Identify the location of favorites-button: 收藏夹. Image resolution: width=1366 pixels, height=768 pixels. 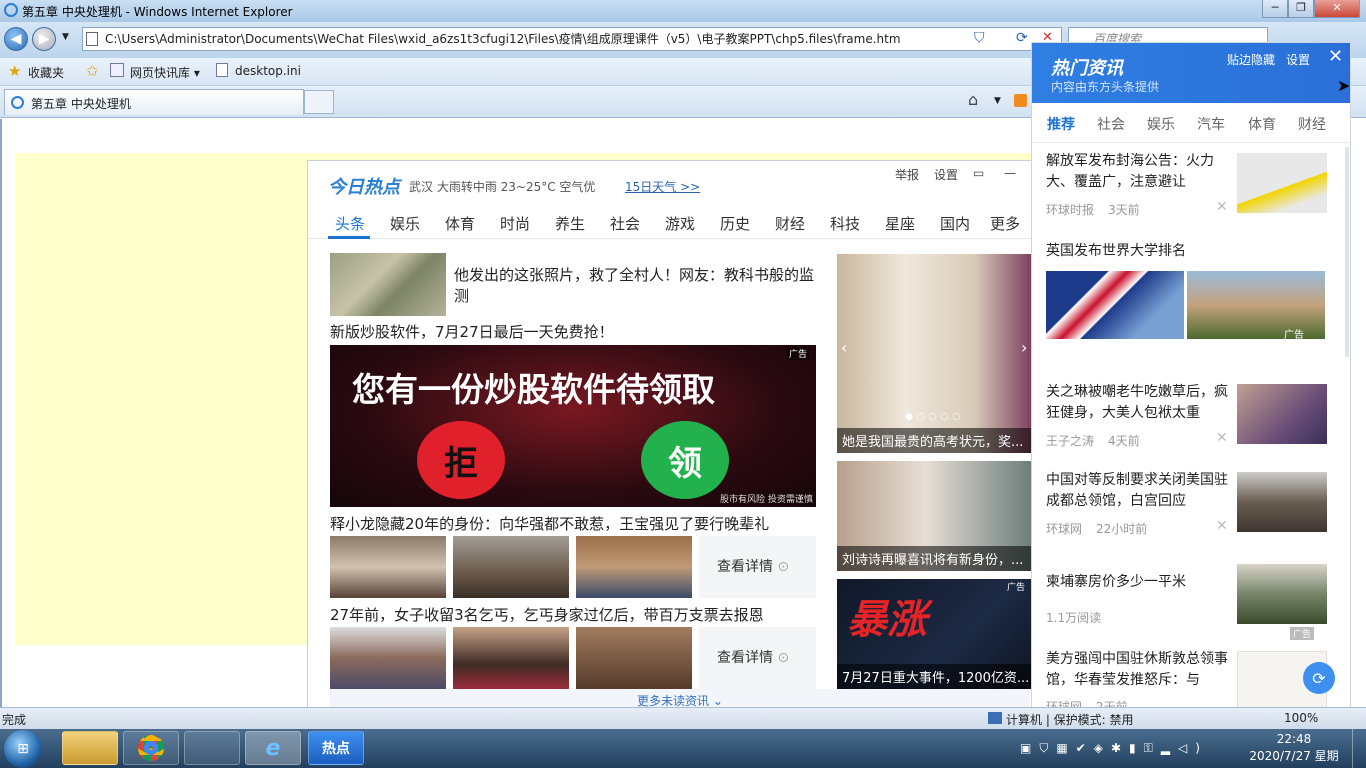
(46, 72).